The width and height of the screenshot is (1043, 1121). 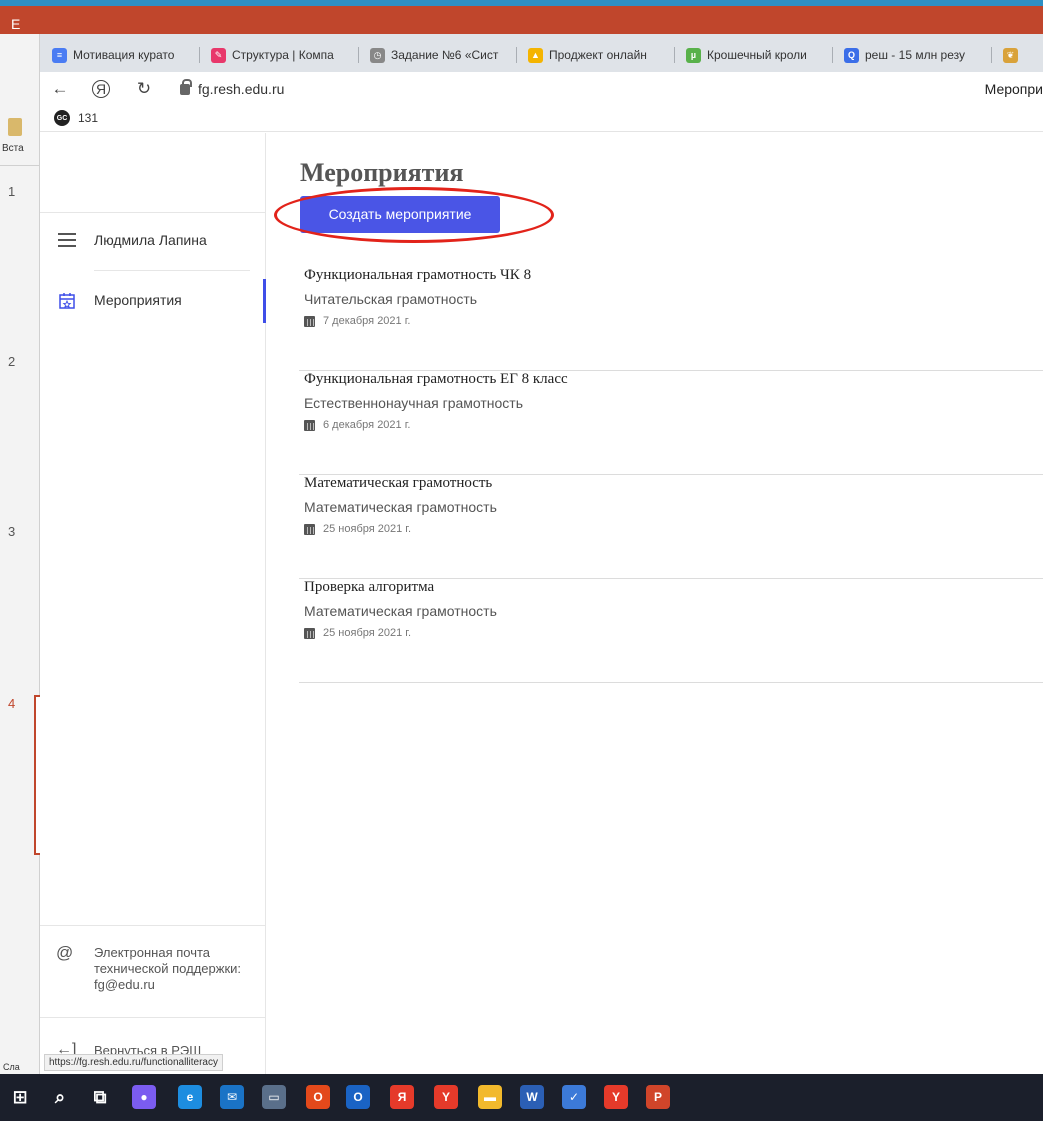 I want to click on word-icon: W, so click(x=532, y=1097).